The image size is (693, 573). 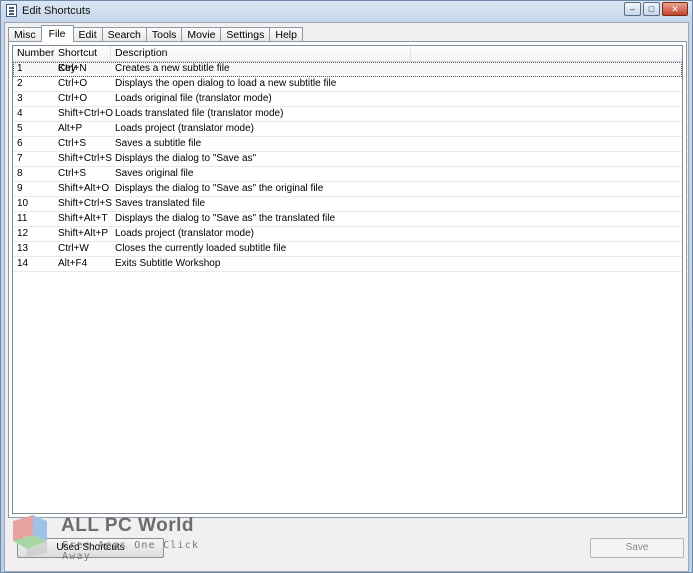 What do you see at coordinates (23, 203) in the screenshot?
I see `row-number: 10` at bounding box center [23, 203].